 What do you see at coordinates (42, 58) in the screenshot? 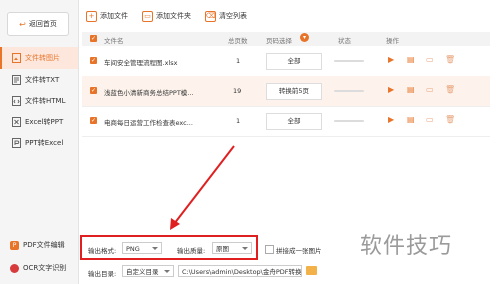
I see `sidebar-item-label: 文件转图片` at bounding box center [42, 58].